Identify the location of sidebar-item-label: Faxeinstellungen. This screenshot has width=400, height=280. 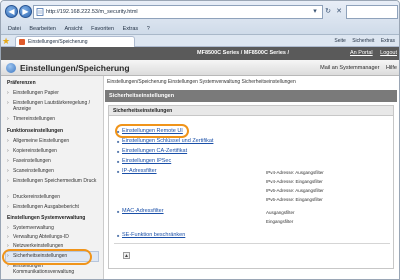
(32, 161).